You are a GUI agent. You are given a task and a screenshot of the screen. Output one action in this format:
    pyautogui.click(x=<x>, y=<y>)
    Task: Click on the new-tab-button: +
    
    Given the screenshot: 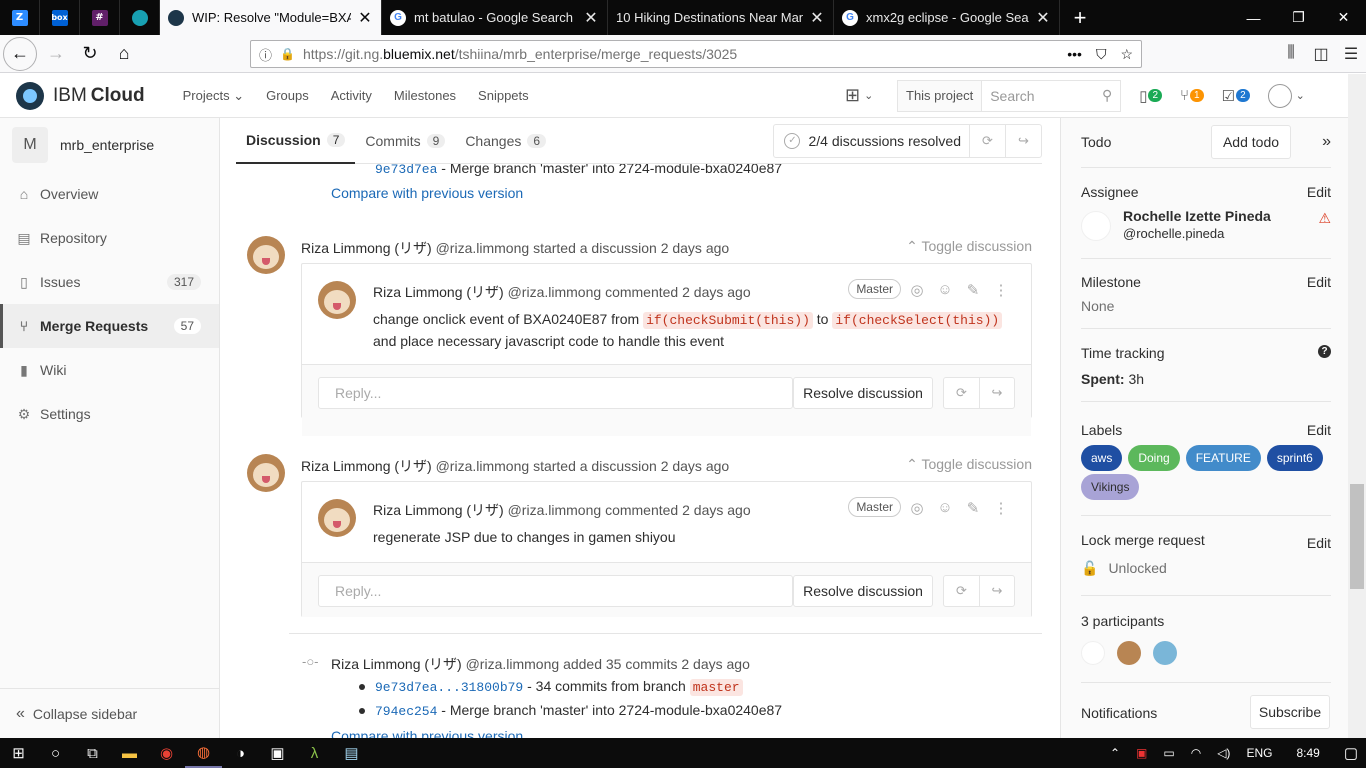 What is the action you would take?
    pyautogui.click(x=1080, y=17)
    